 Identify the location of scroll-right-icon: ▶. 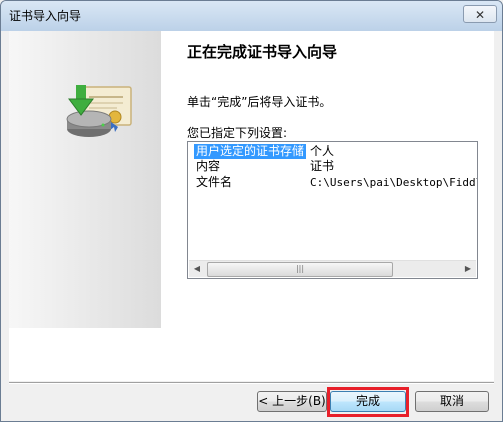
(468, 269).